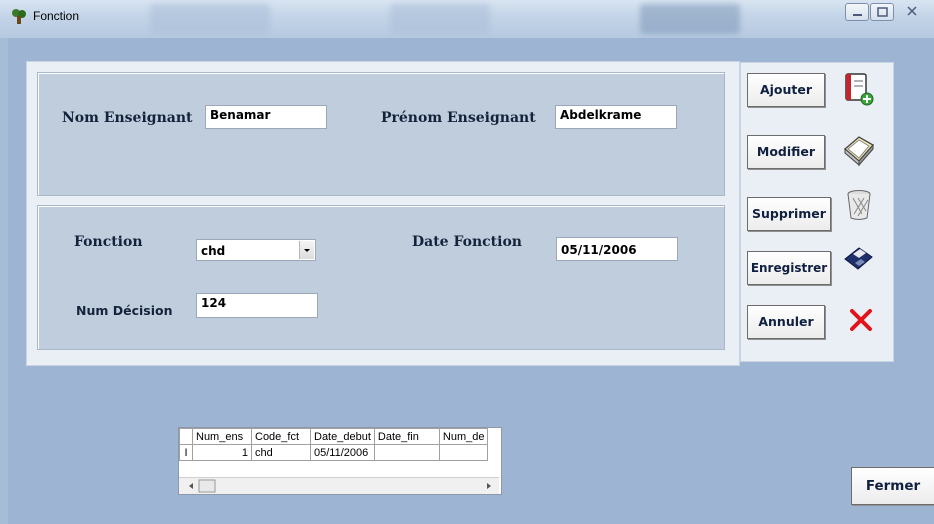  Describe the element at coordinates (786, 322) in the screenshot. I see `annuler-button: Annuler` at that location.